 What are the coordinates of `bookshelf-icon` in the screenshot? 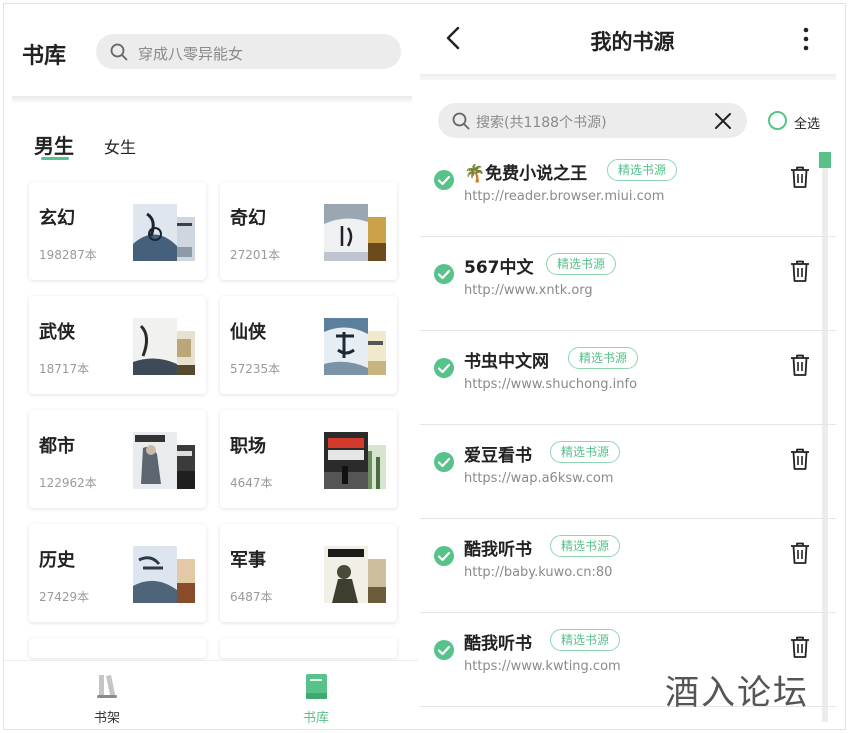 It's located at (107, 690).